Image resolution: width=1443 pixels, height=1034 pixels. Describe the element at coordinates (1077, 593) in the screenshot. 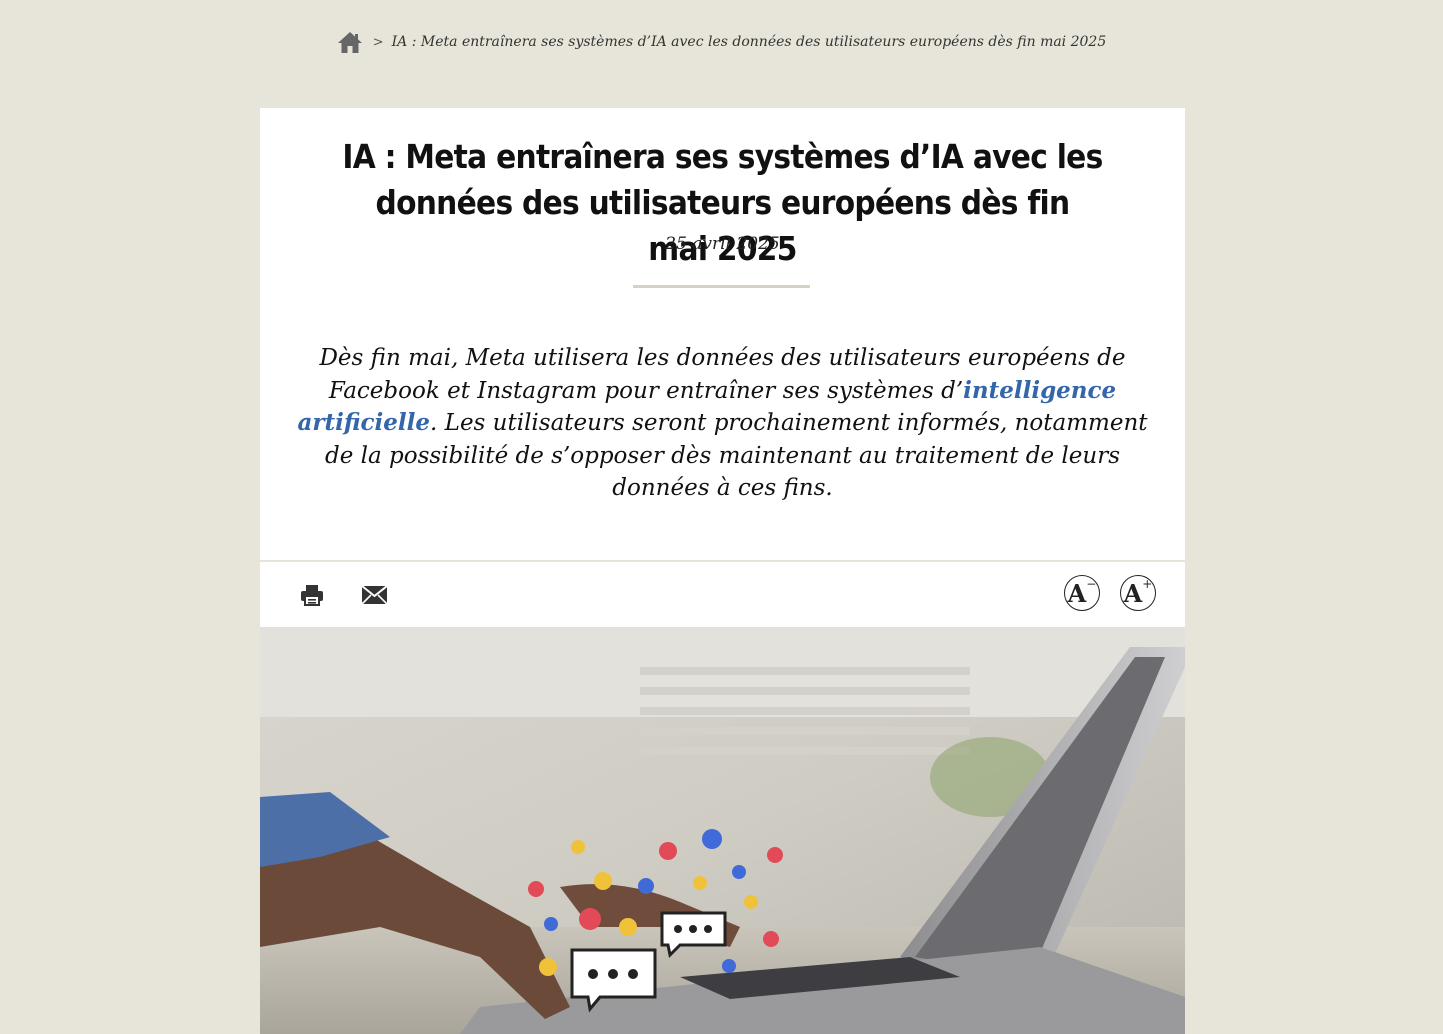

I see `font-decrease-letter: A` at that location.